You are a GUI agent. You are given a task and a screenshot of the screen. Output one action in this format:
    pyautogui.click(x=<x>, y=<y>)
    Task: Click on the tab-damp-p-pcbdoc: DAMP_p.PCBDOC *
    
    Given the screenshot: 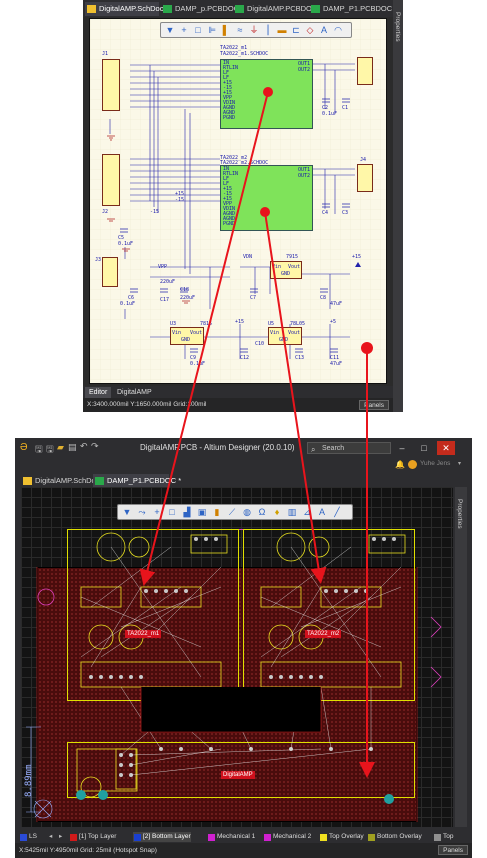 What is the action you would take?
    pyautogui.click(x=202, y=9)
    